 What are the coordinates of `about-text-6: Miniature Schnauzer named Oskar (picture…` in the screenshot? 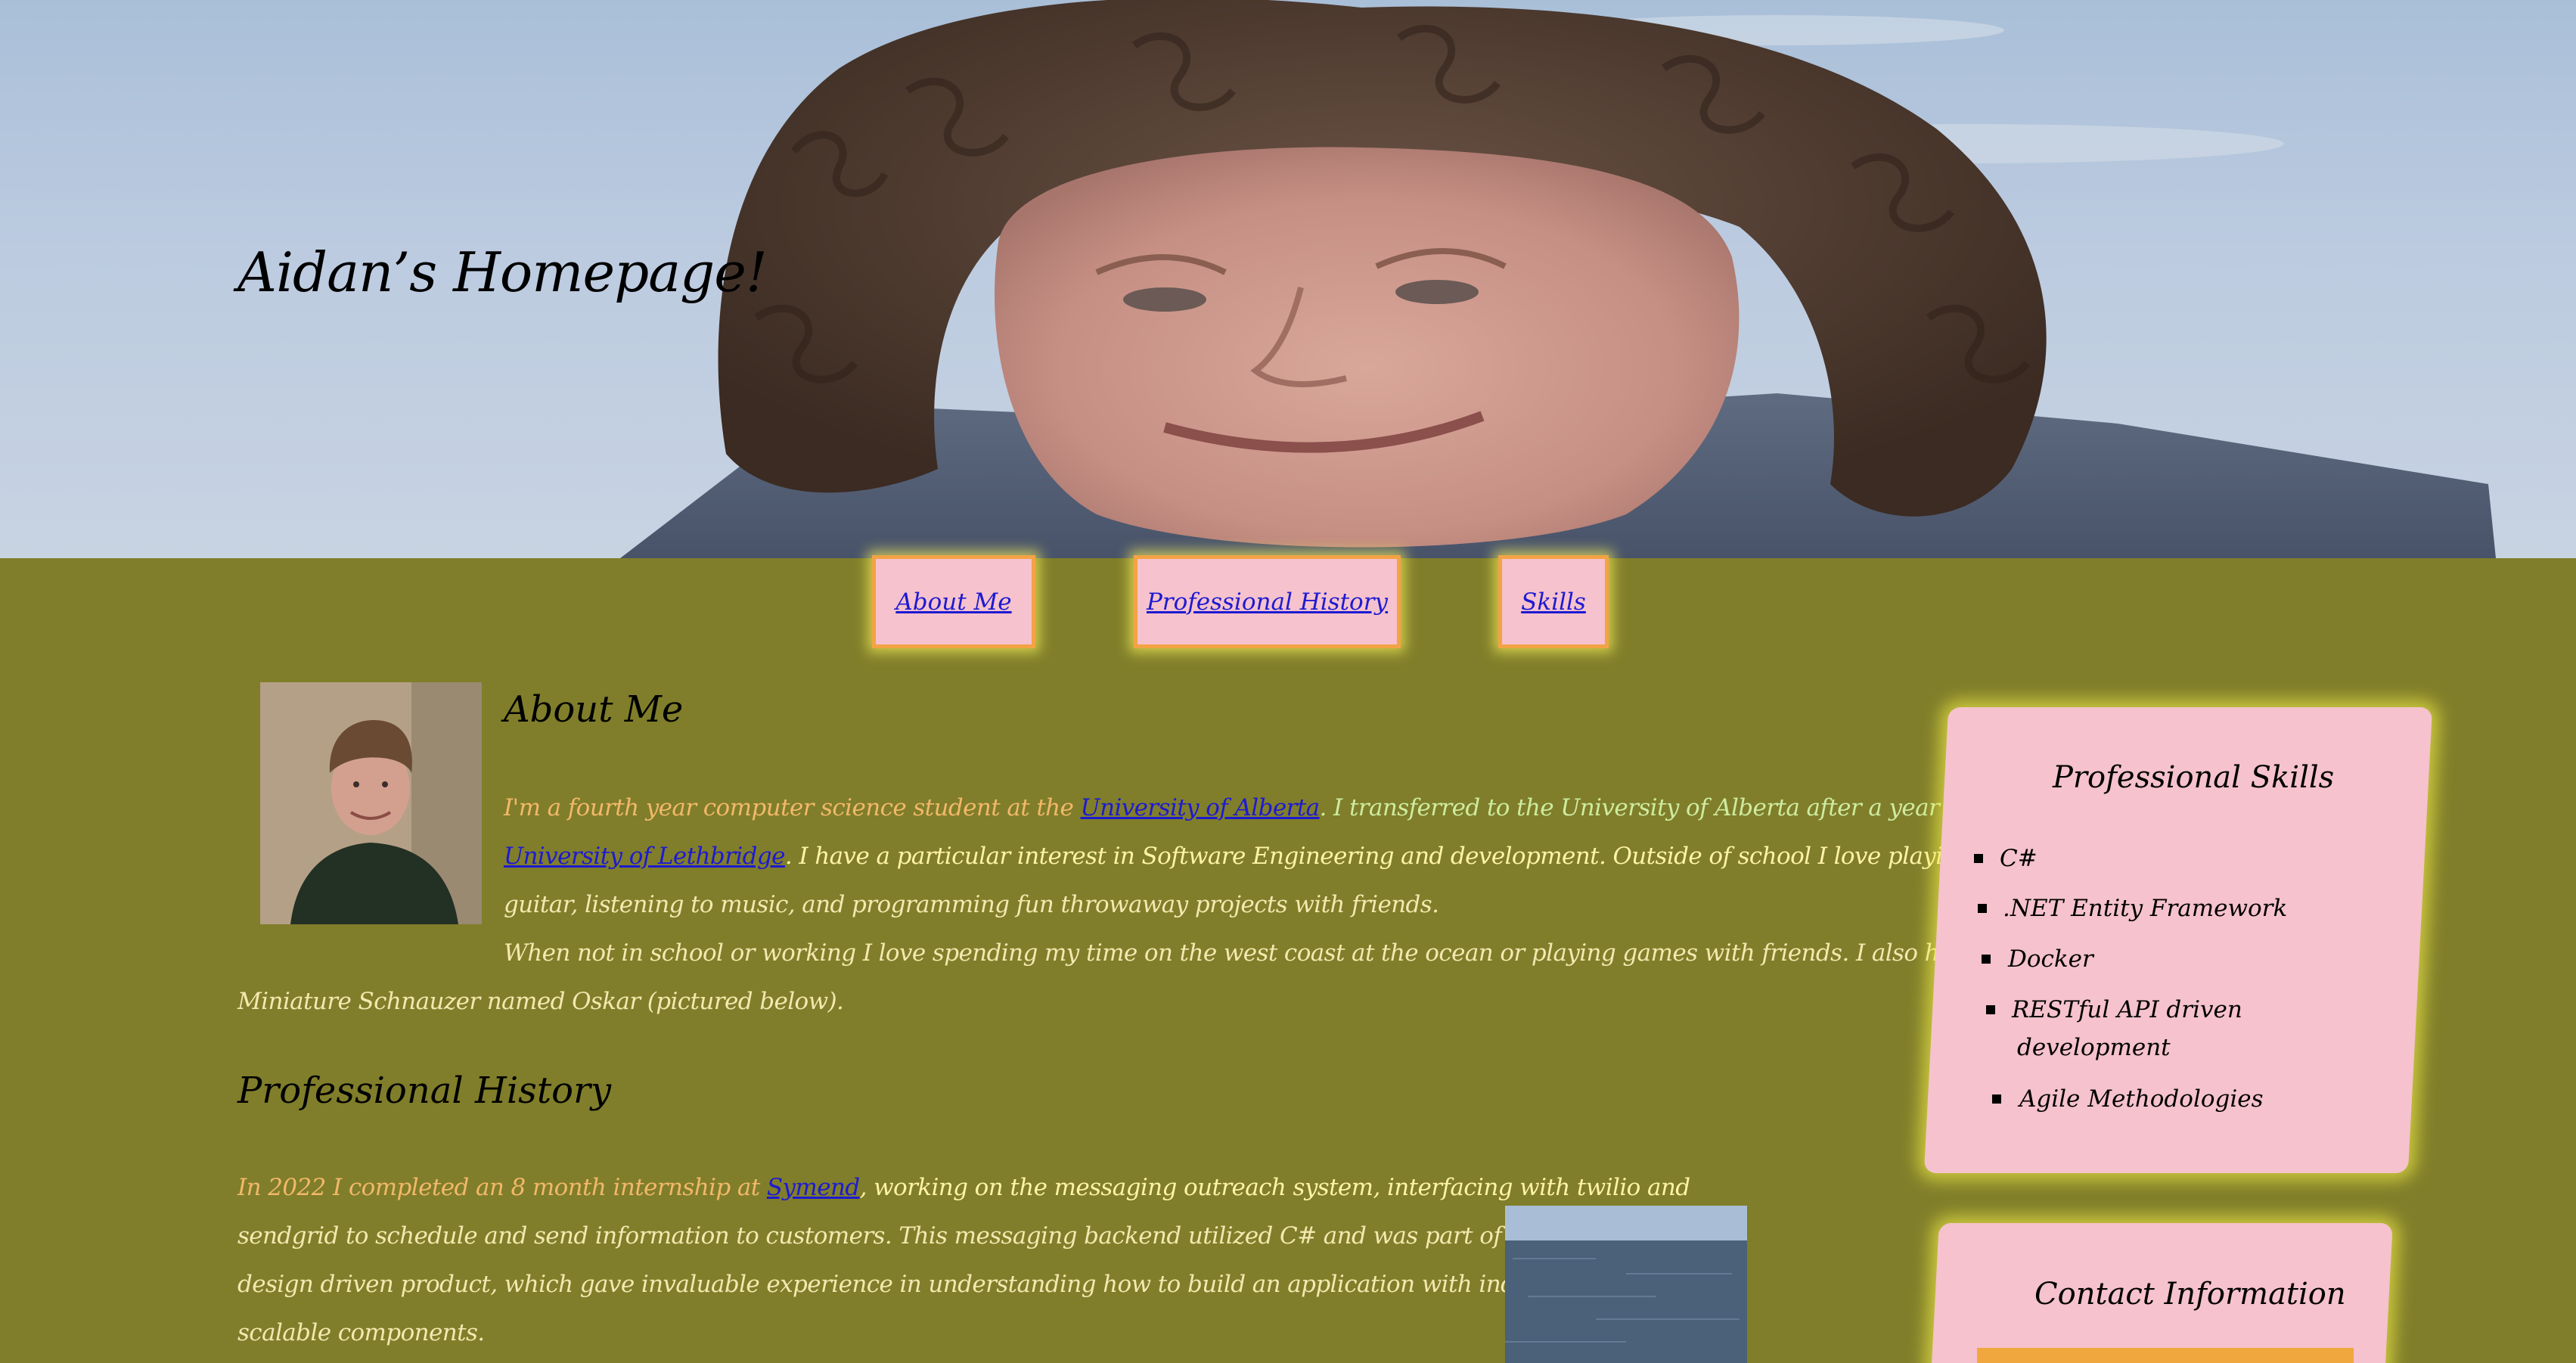 It's located at (540, 1001).